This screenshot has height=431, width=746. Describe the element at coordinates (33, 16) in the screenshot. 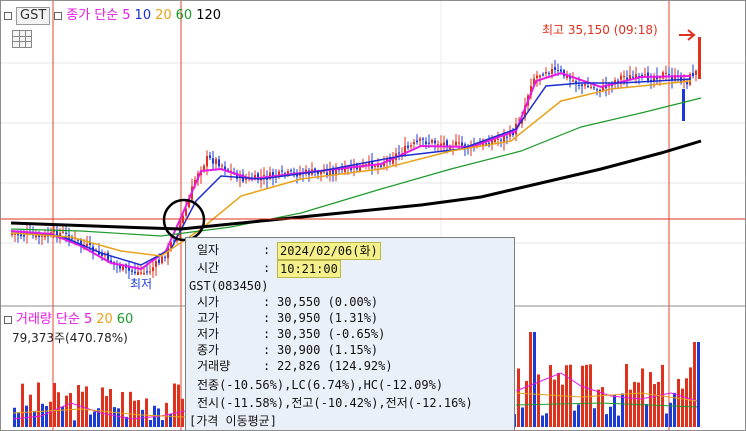

I see `stock-tag: GST` at that location.